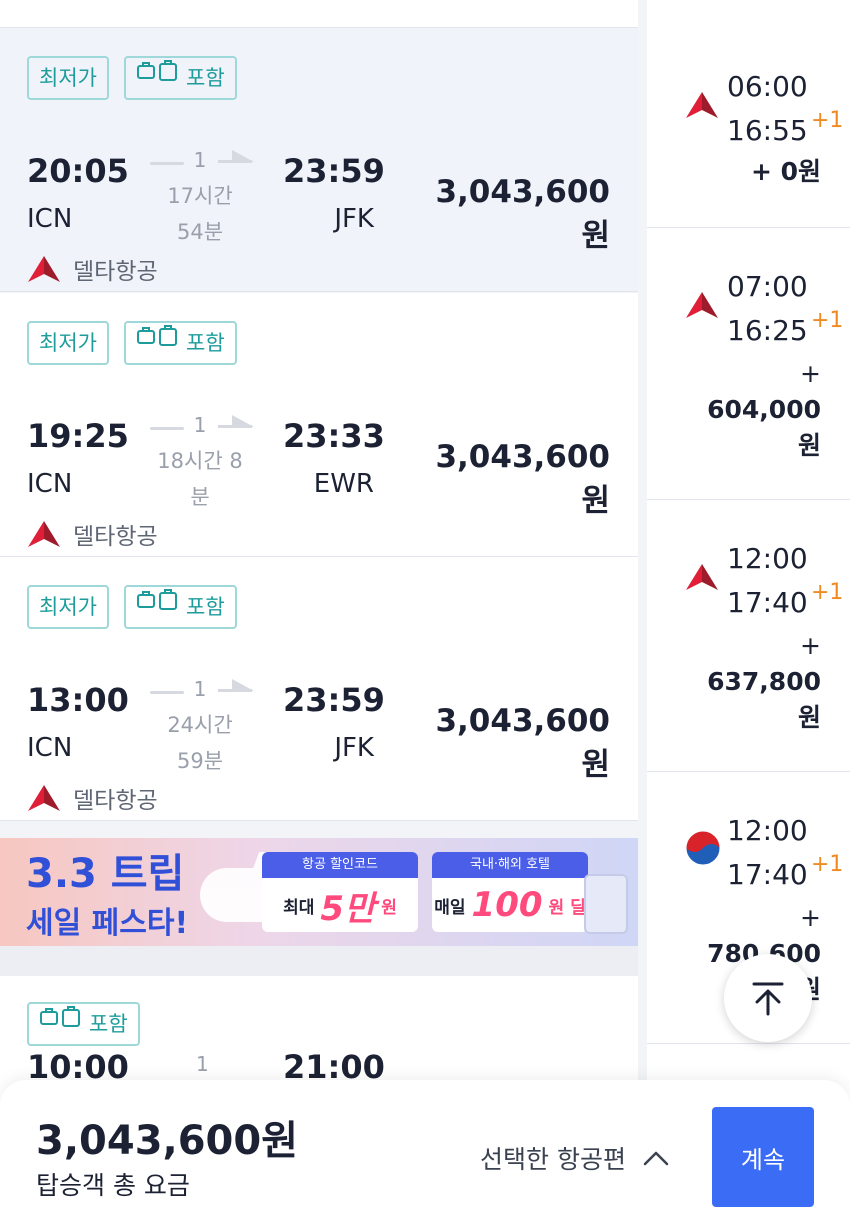  I want to click on return-flight-option: 06:00 16:55 +1 + 0원, so click(748, 128).